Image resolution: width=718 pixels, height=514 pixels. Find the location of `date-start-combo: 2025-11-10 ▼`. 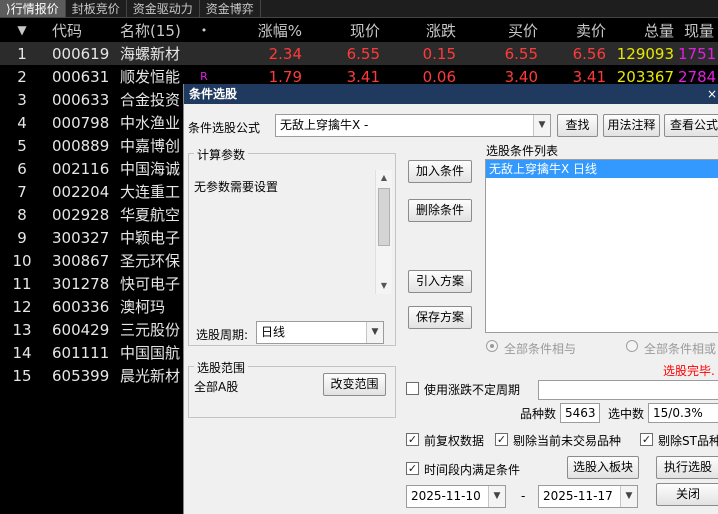

date-start-combo: 2025-11-10 ▼ is located at coordinates (456, 496).